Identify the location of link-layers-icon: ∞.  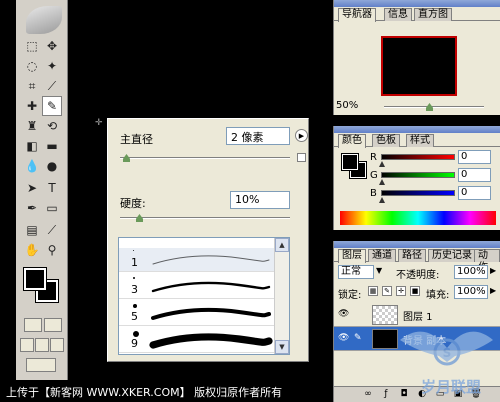
(368, 394).